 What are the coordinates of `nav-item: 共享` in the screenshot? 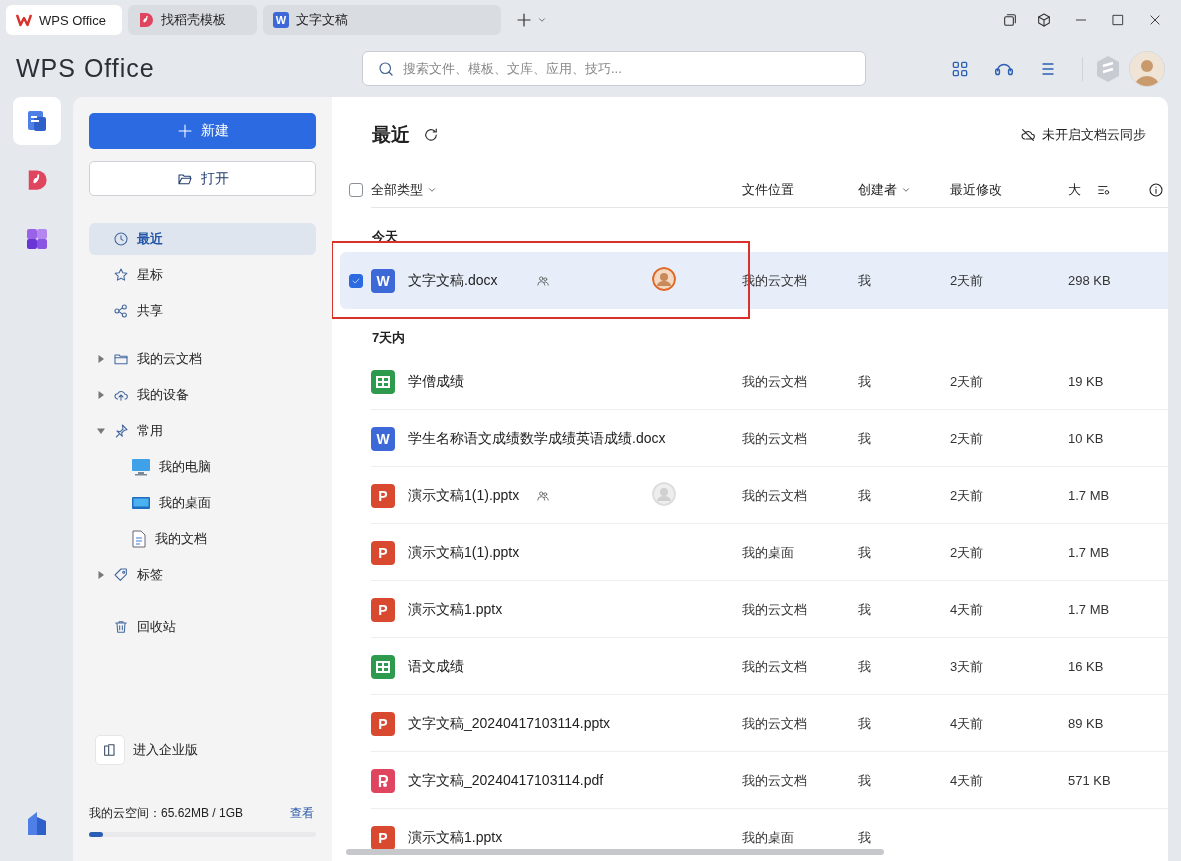 It's located at (202, 311).